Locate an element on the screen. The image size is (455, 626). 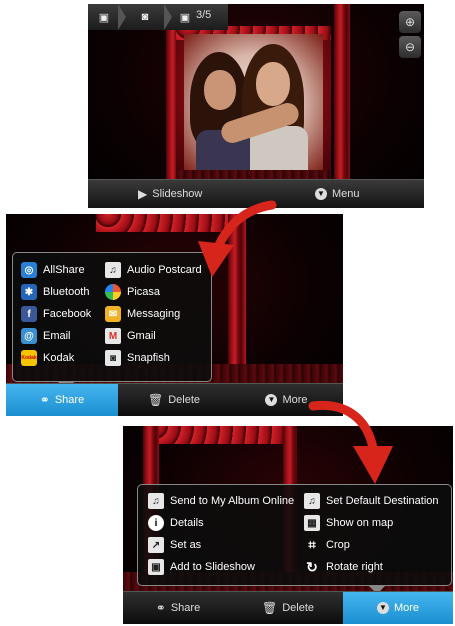
gallery-icon: ▣ is located at coordinates (104, 17).